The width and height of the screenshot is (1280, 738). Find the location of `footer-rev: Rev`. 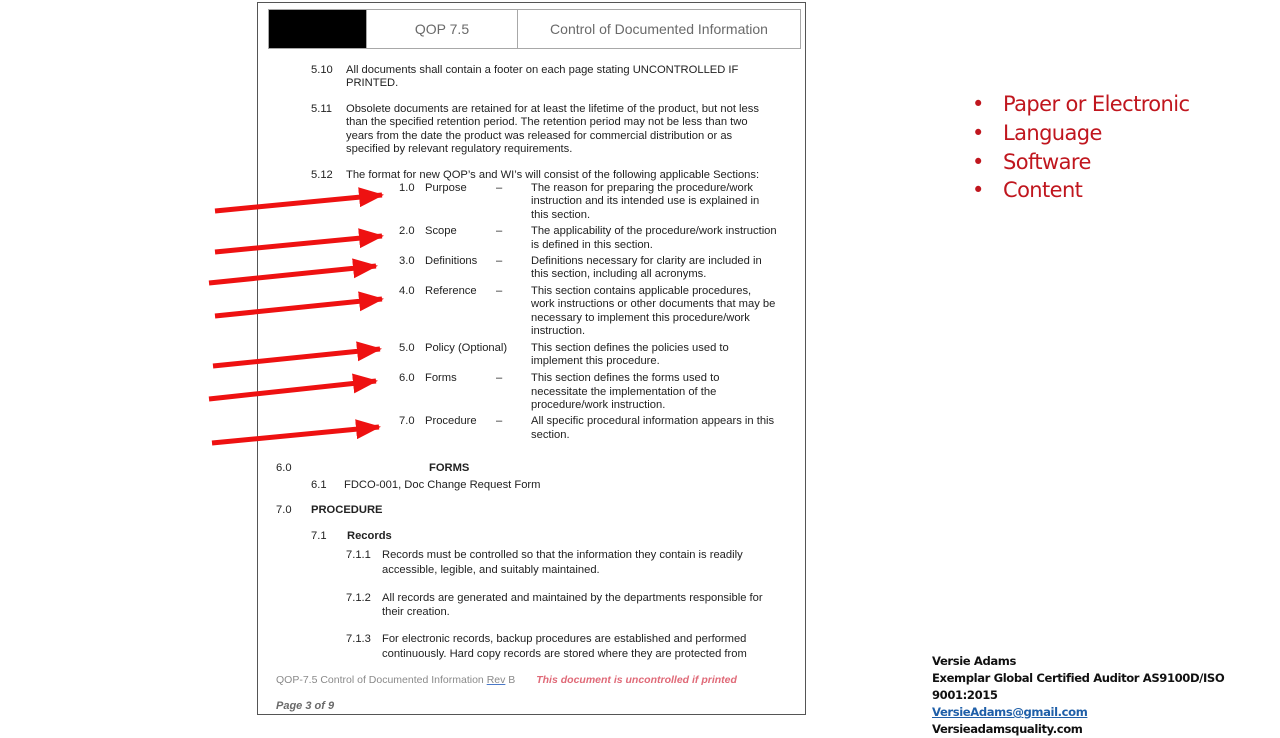

footer-rev: Rev is located at coordinates (496, 680).